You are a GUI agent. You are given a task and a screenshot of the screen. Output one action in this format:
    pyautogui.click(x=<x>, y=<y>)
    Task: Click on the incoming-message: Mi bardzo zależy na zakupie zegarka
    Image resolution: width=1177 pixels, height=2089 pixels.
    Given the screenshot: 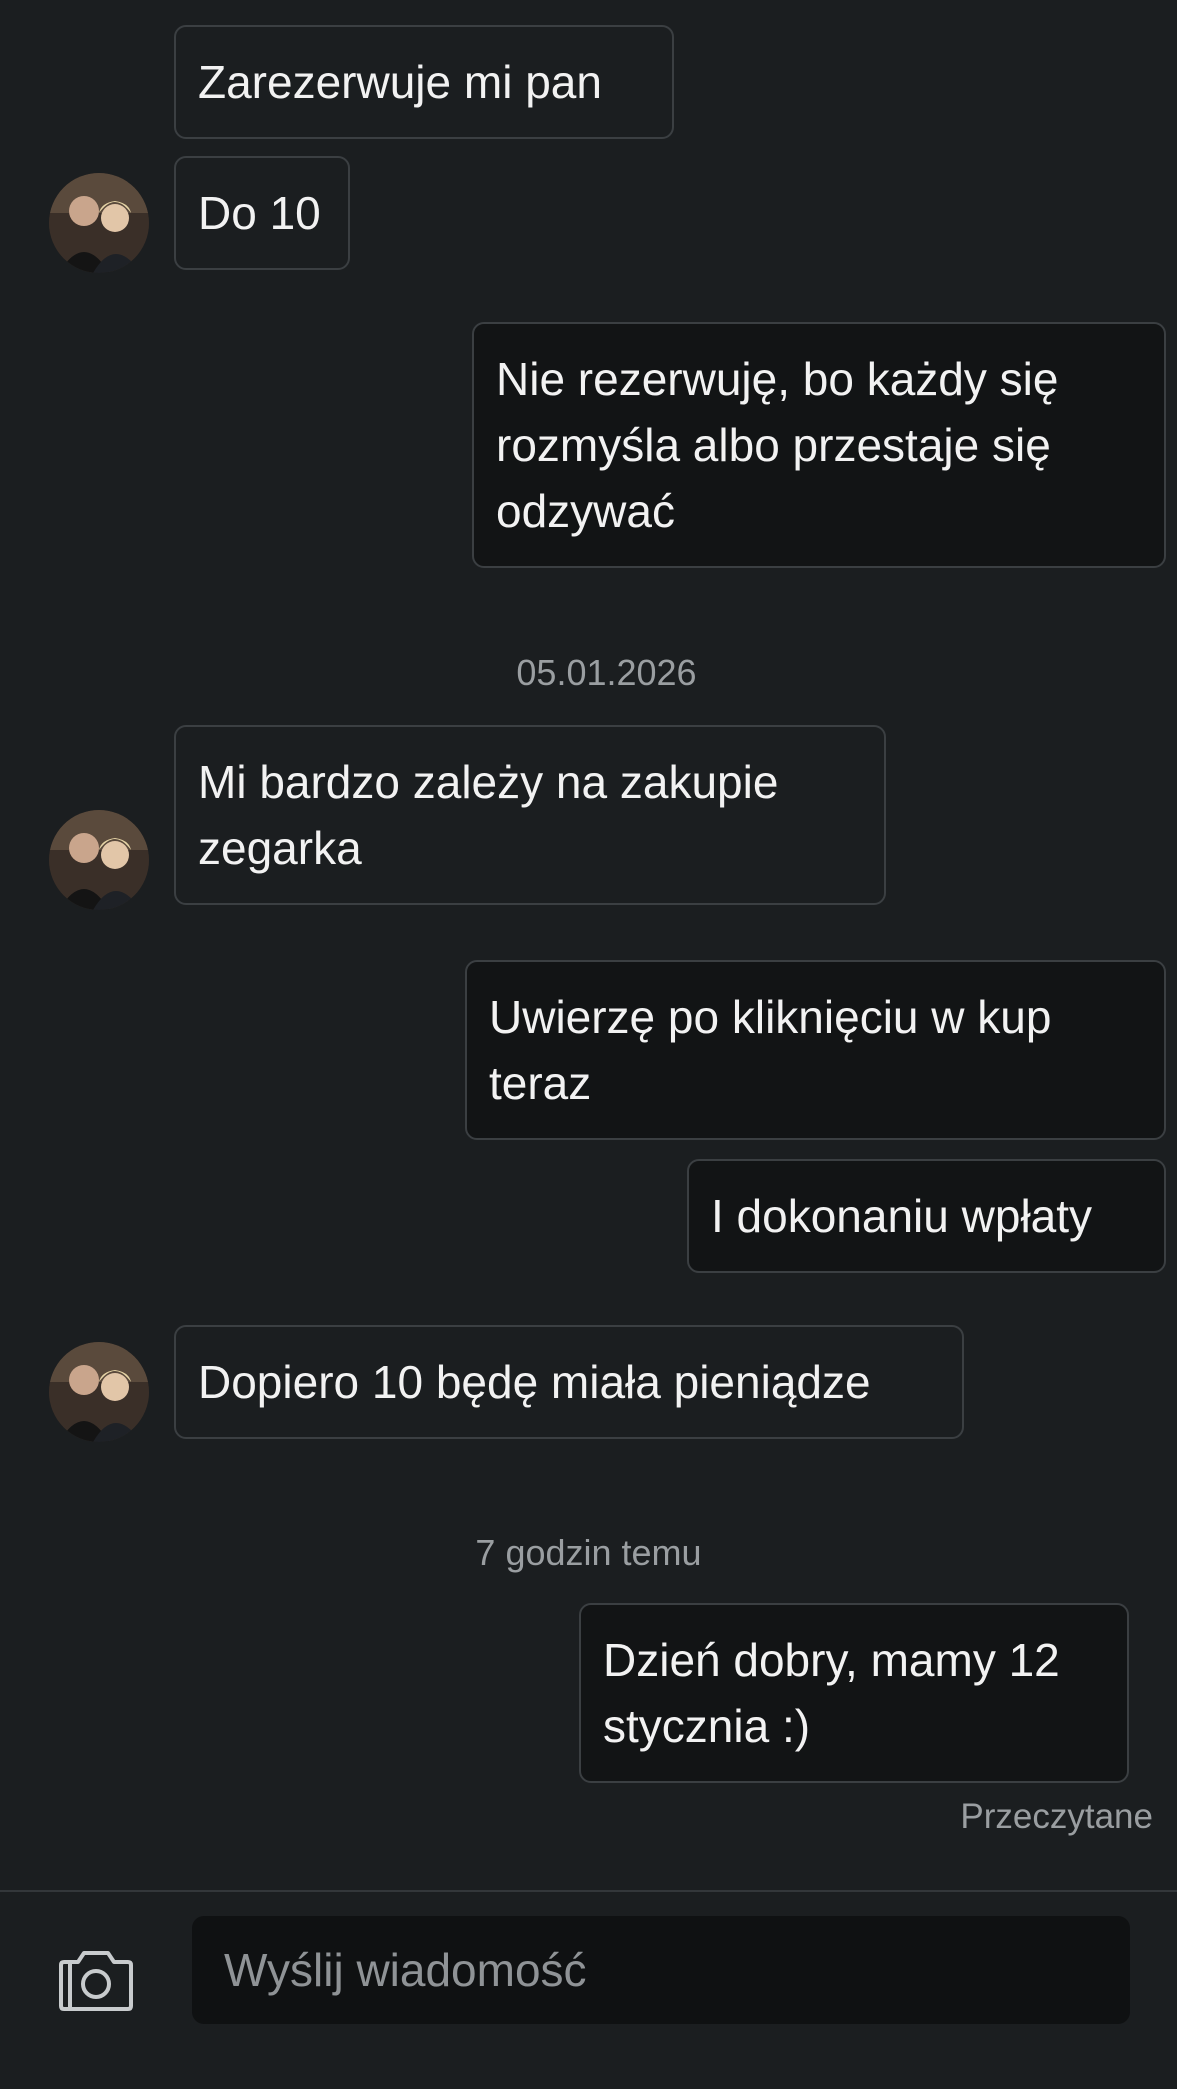 What is the action you would take?
    pyautogui.click(x=530, y=815)
    